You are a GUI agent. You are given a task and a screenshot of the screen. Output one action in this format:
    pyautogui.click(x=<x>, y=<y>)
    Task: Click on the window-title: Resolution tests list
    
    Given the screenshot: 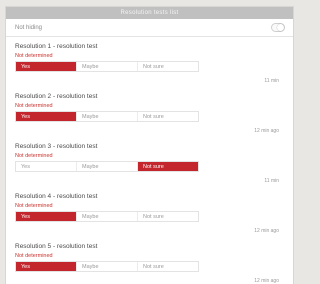 What is the action you would take?
    pyautogui.click(x=149, y=13)
    